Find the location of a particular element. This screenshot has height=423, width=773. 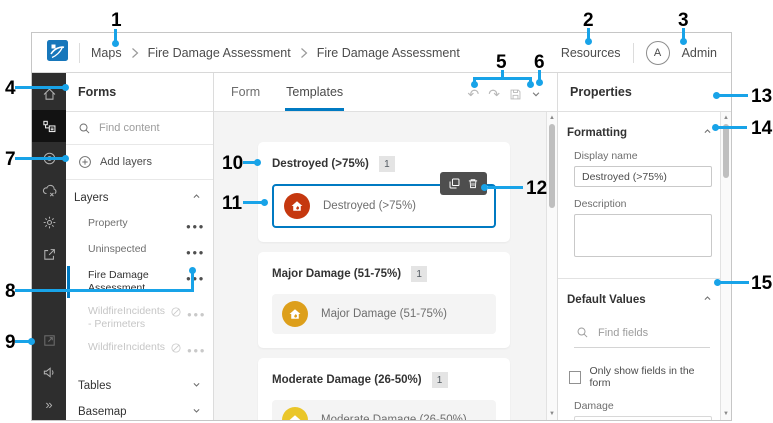

template-card-toolbar is located at coordinates (463, 183).